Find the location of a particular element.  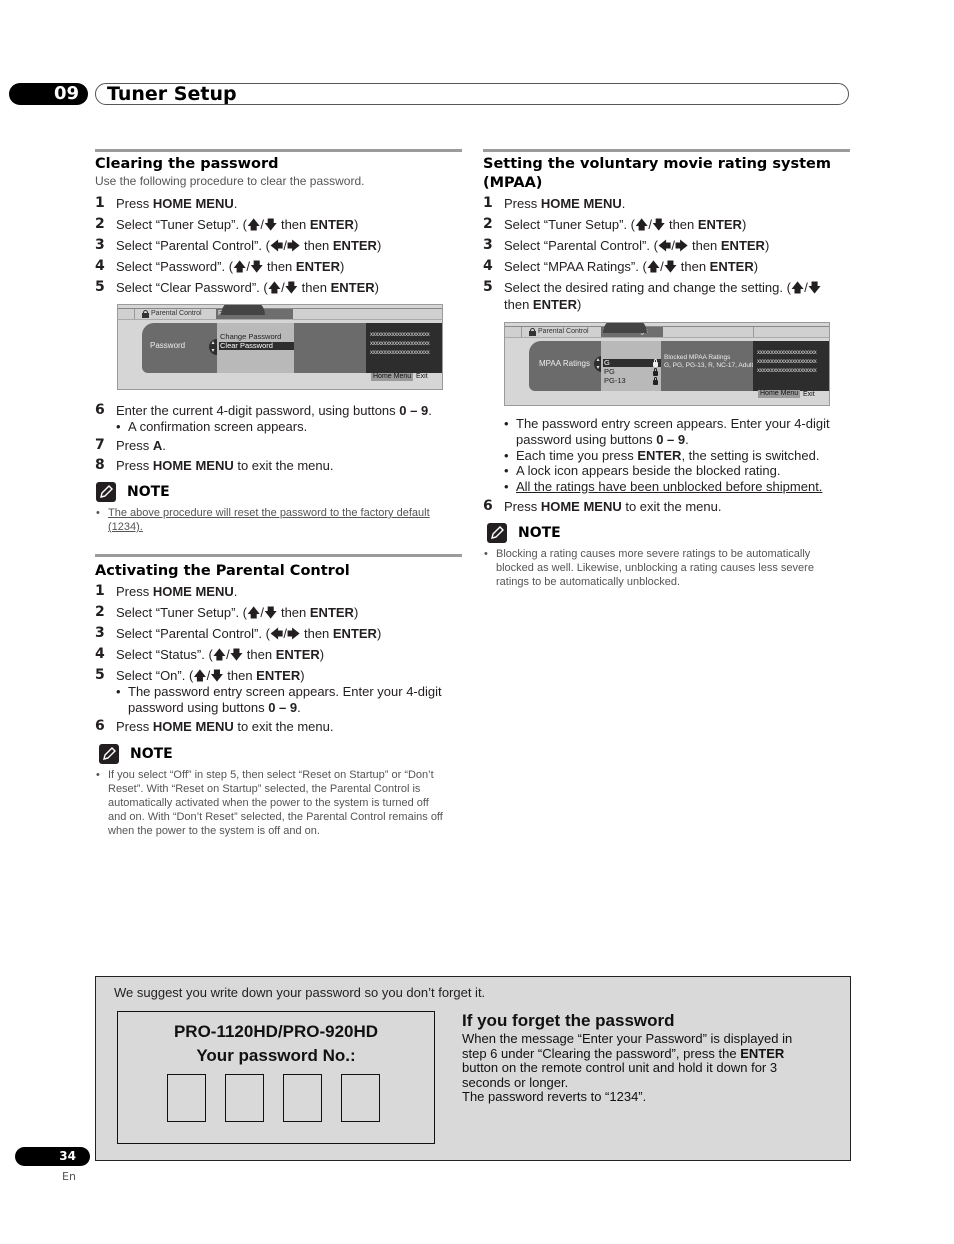

password-label: Your password No.: is located at coordinates (276, 1055).